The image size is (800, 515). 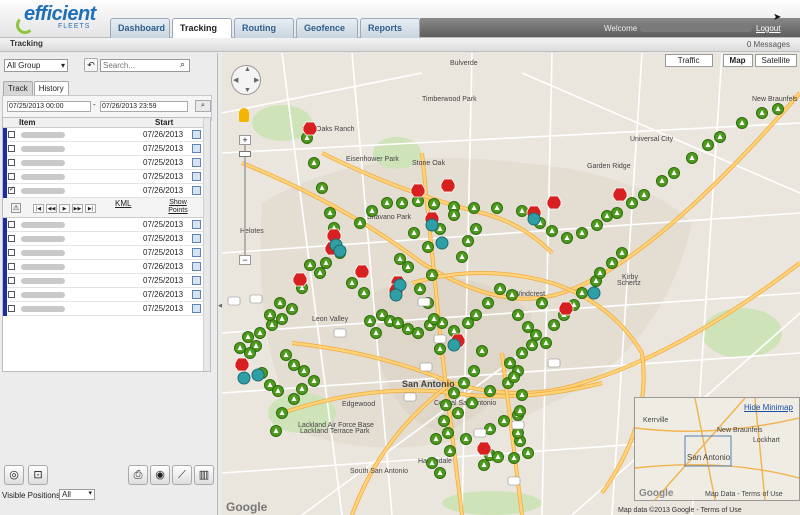 What do you see at coordinates (5, 177) in the screenshot?
I see `row-status-bar` at bounding box center [5, 177].